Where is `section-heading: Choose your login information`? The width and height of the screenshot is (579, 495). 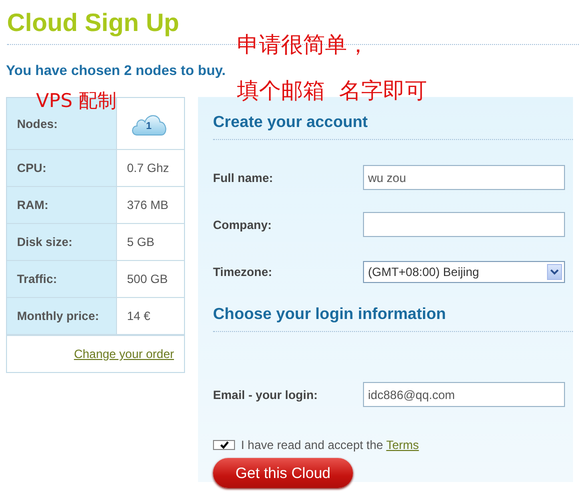
section-heading: Choose your login information is located at coordinates (330, 315).